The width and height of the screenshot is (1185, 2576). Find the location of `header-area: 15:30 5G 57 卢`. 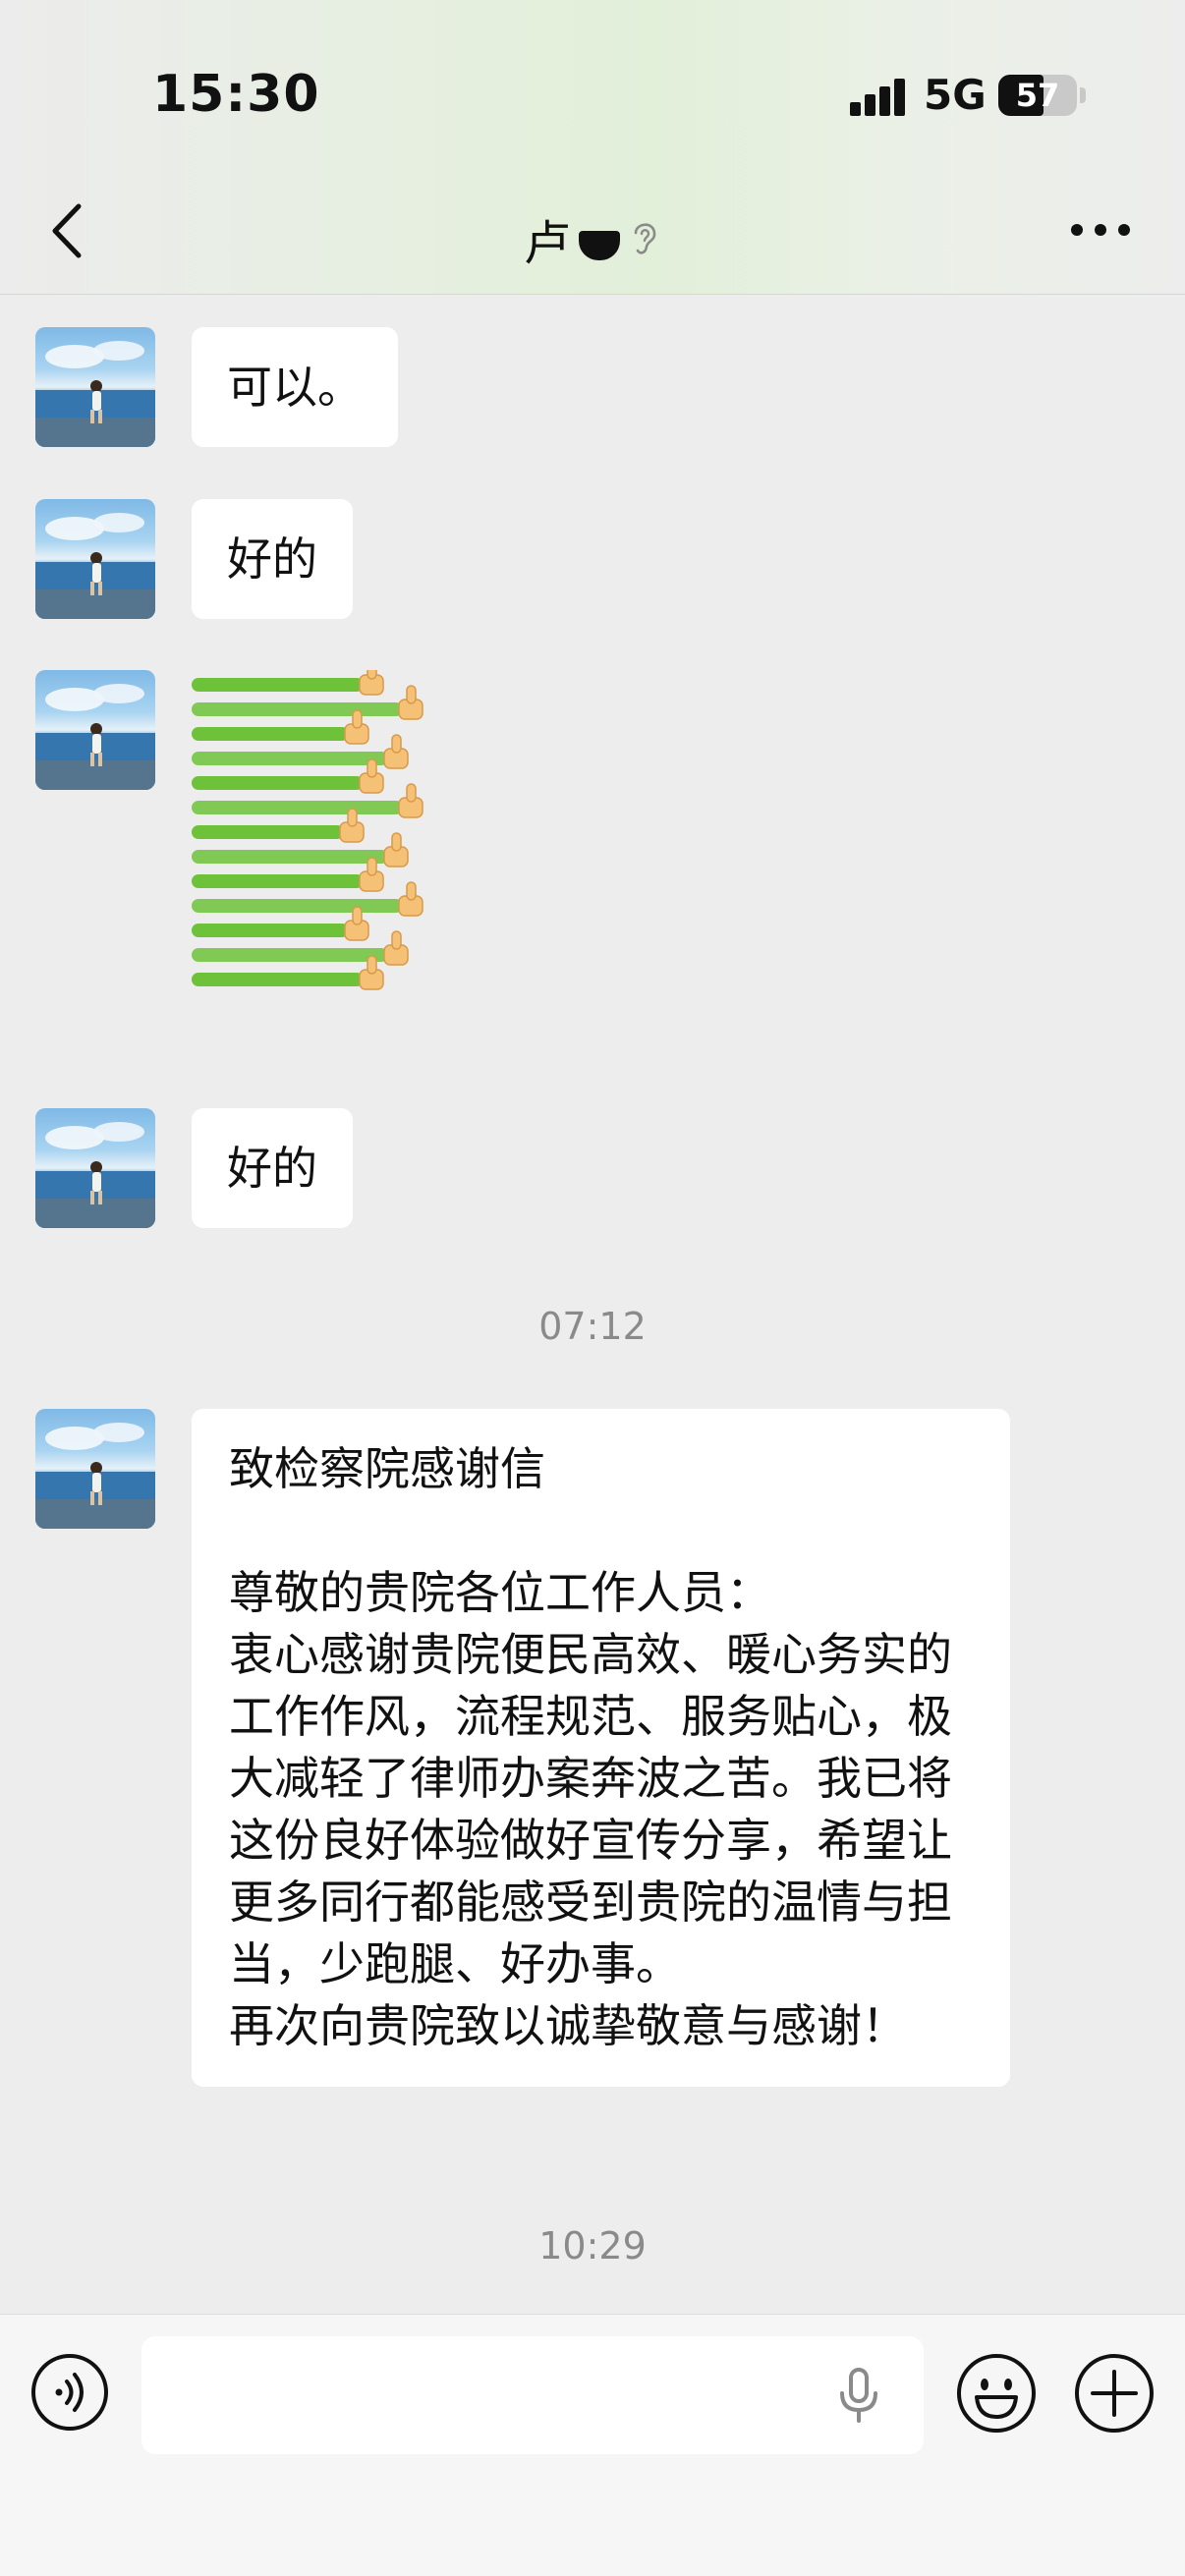

header-area: 15:30 5G 57 卢 is located at coordinates (592, 147).